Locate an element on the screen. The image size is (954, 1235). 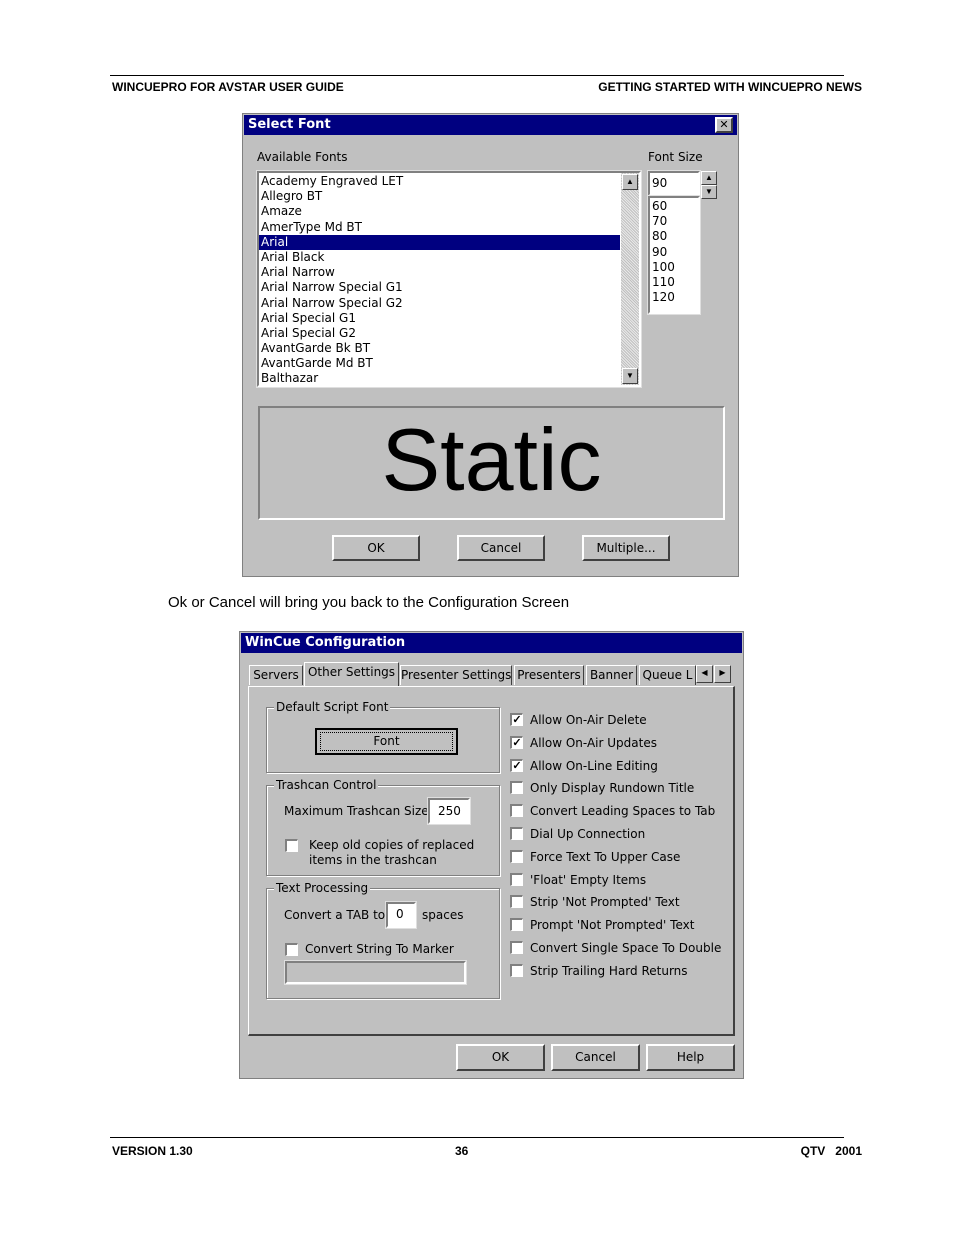
select-font-titlebar: Select Font is located at coordinates (490, 125).